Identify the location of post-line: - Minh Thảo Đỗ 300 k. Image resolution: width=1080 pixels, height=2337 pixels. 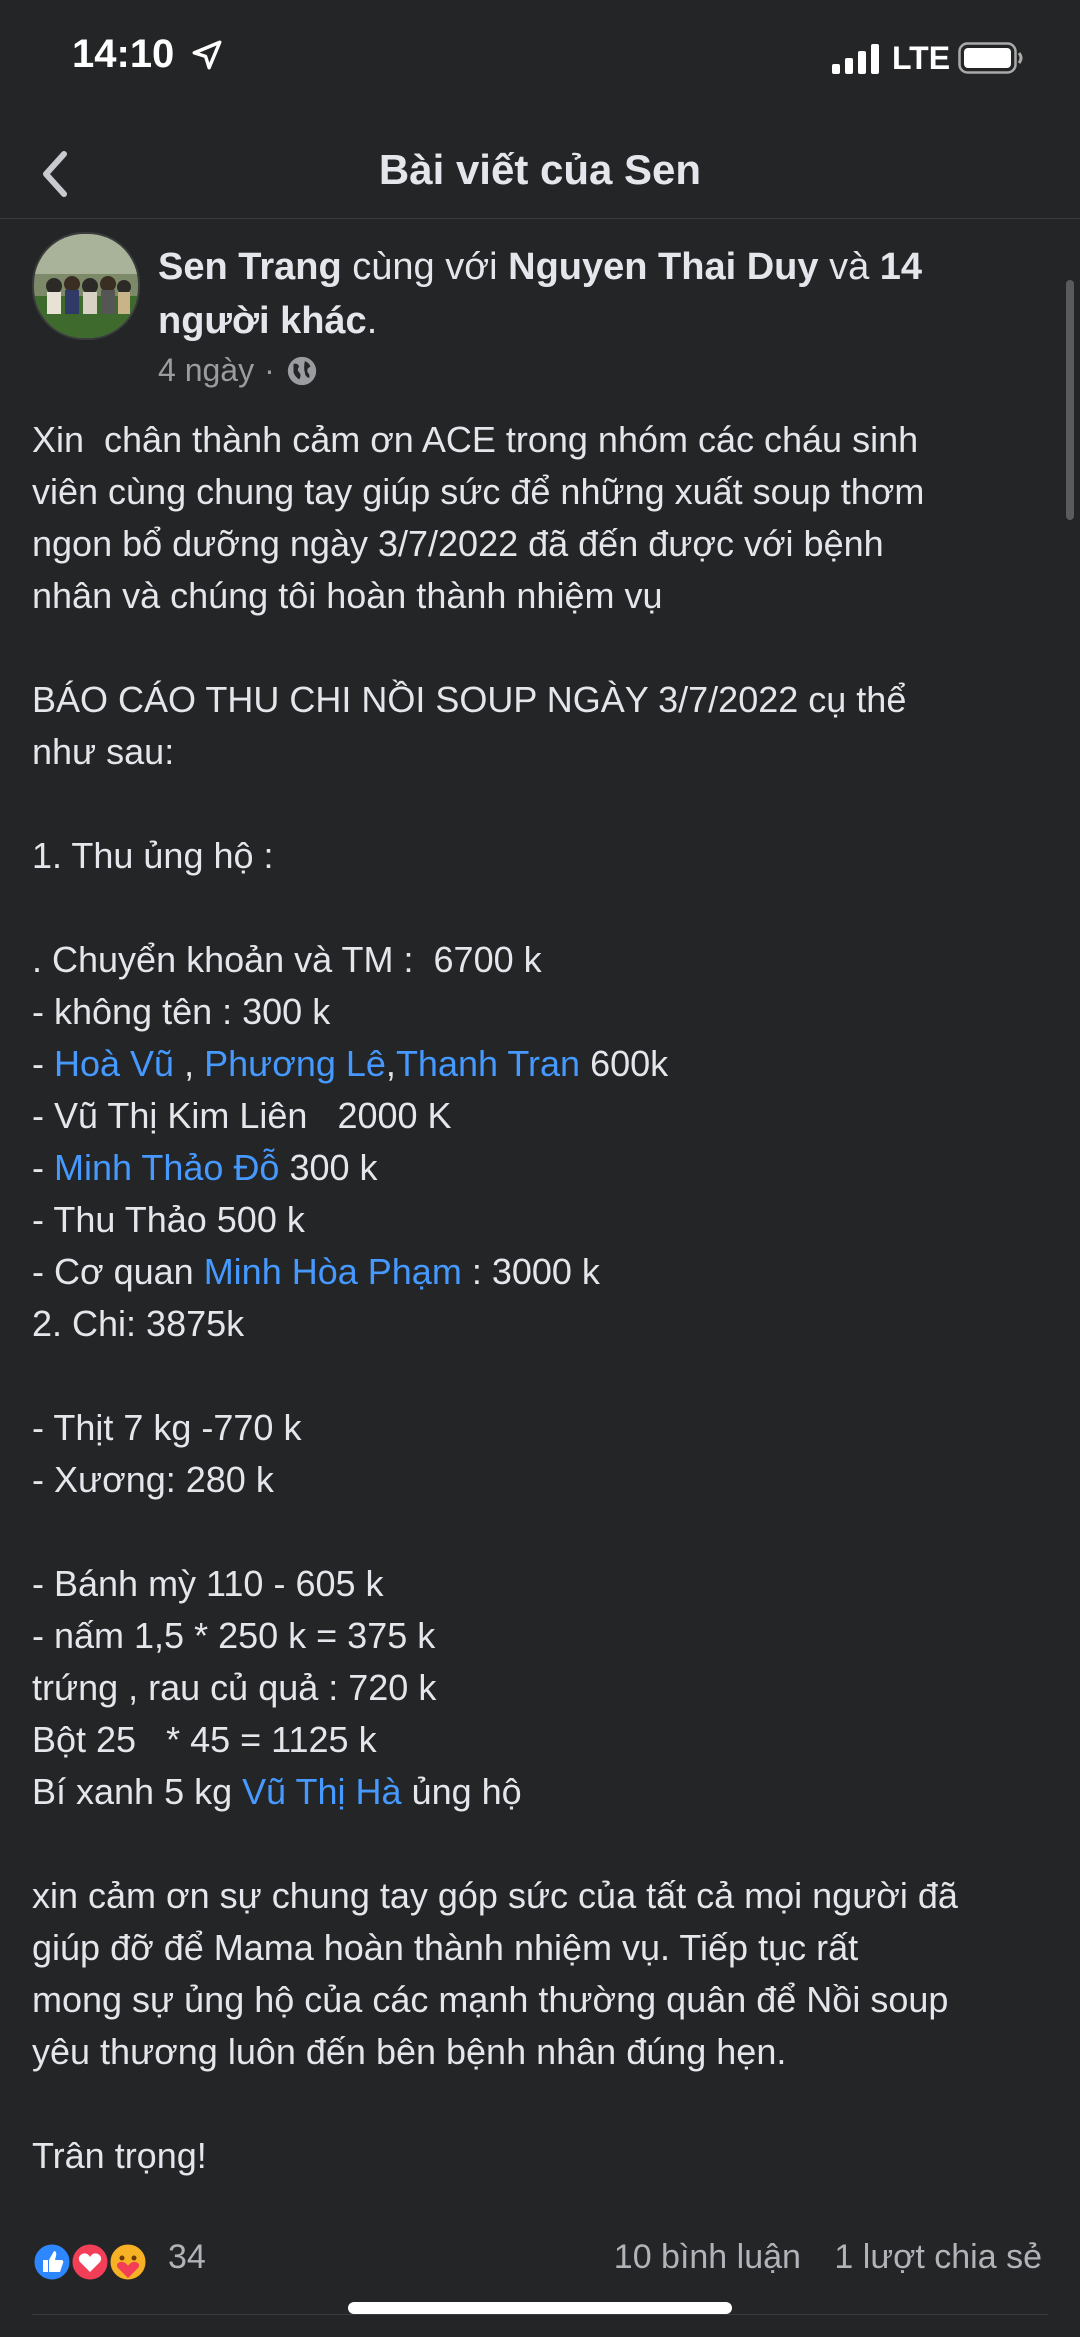
(541, 1168).